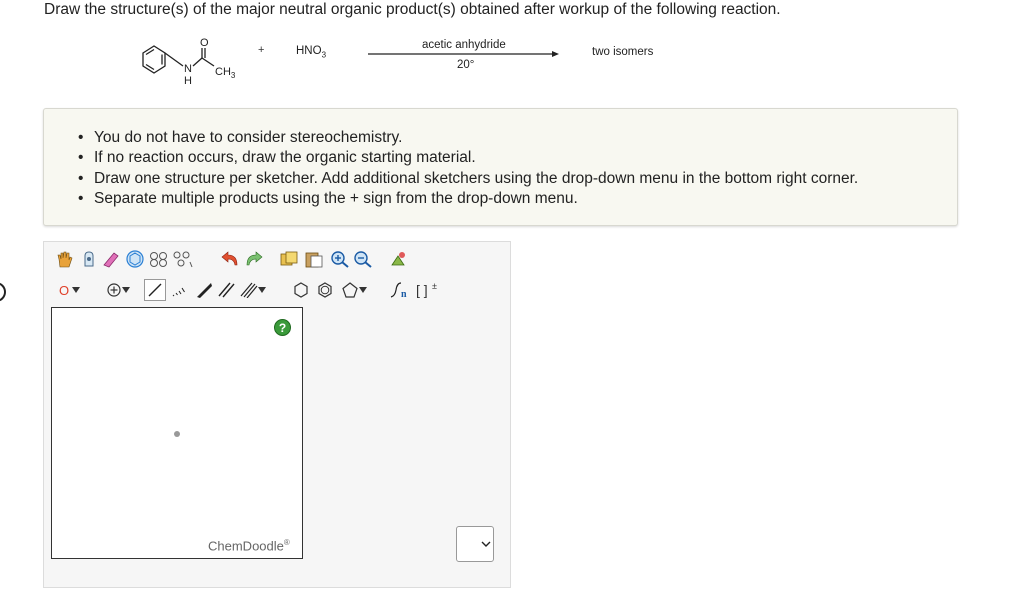 Image resolution: width=1024 pixels, height=596 pixels. What do you see at coordinates (261, 50) in the screenshot?
I see `reaction-plus: +` at bounding box center [261, 50].